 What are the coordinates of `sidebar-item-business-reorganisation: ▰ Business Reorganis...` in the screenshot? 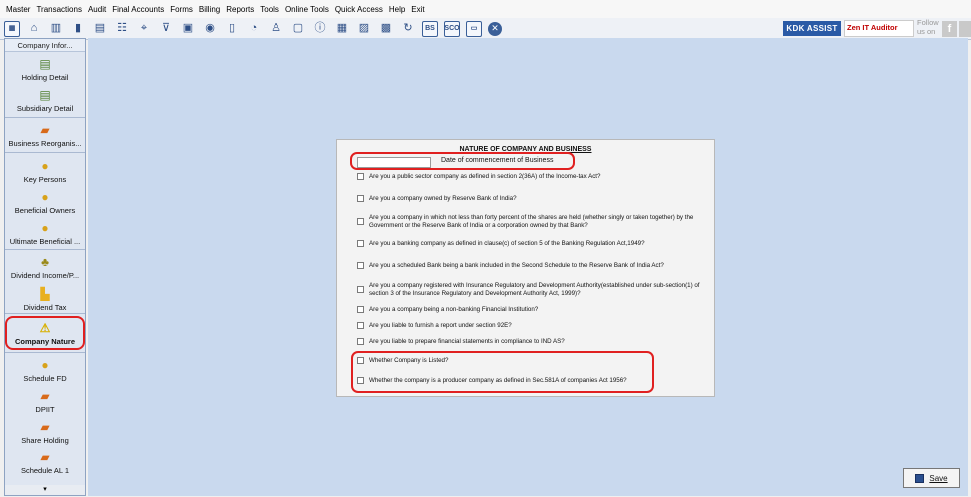 It's located at (45, 135).